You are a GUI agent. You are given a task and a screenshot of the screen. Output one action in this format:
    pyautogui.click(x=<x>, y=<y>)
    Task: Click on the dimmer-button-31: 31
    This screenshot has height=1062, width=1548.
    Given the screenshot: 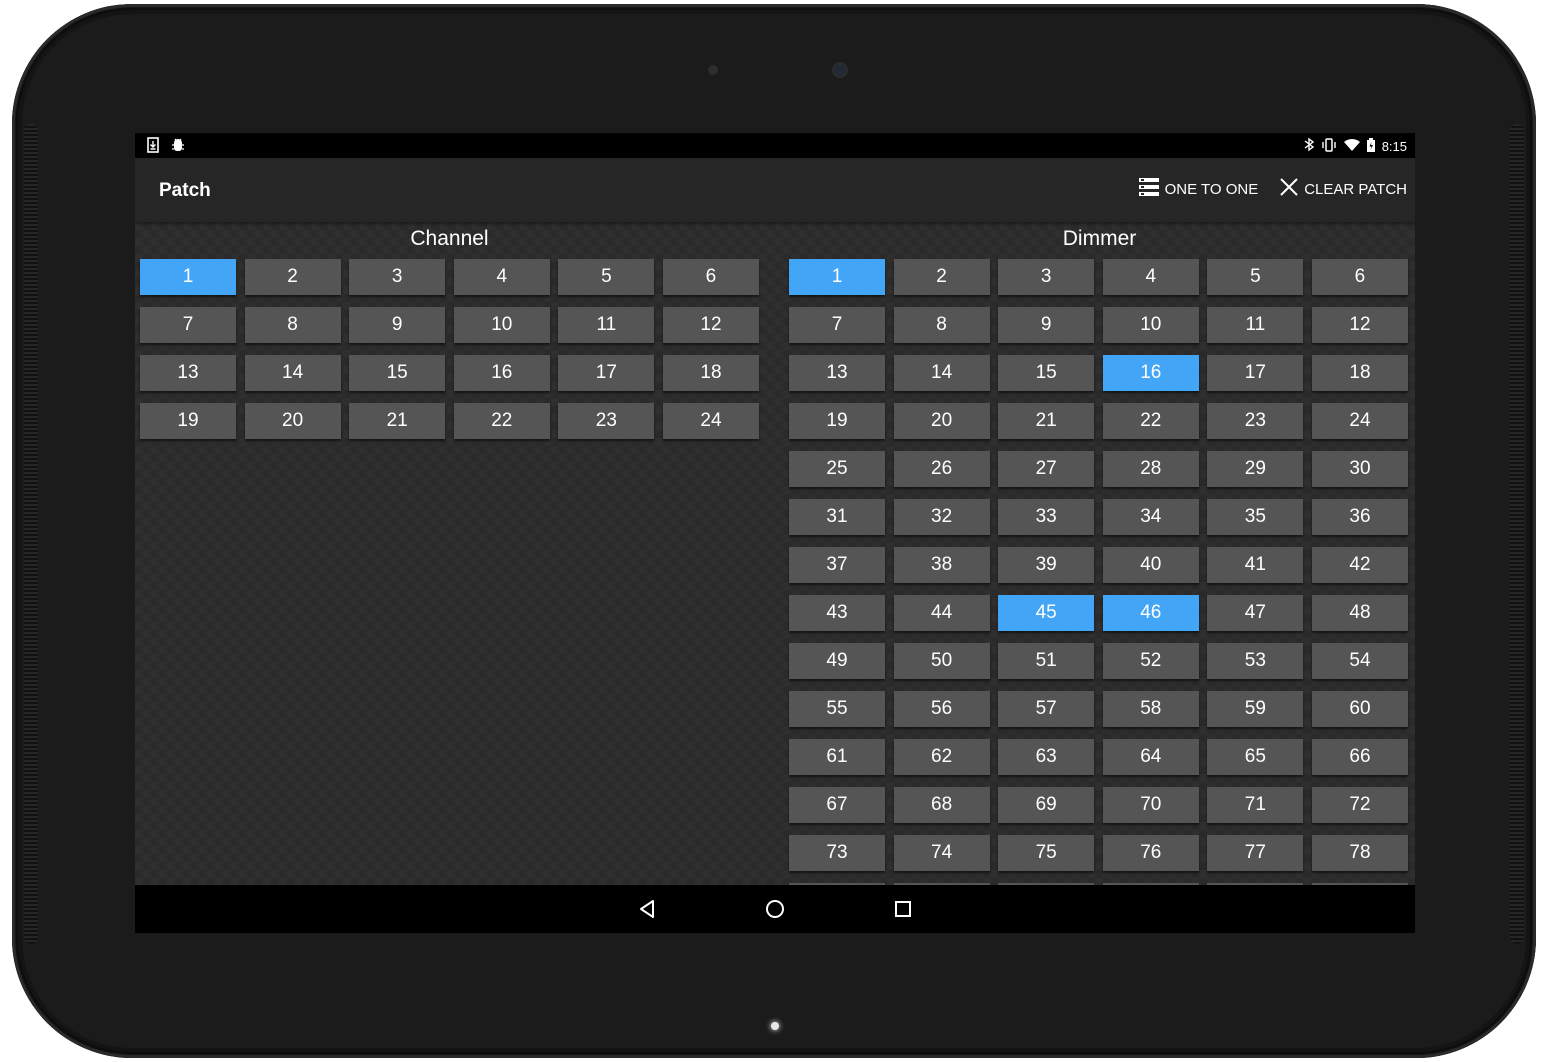 What is the action you would take?
    pyautogui.click(x=837, y=517)
    